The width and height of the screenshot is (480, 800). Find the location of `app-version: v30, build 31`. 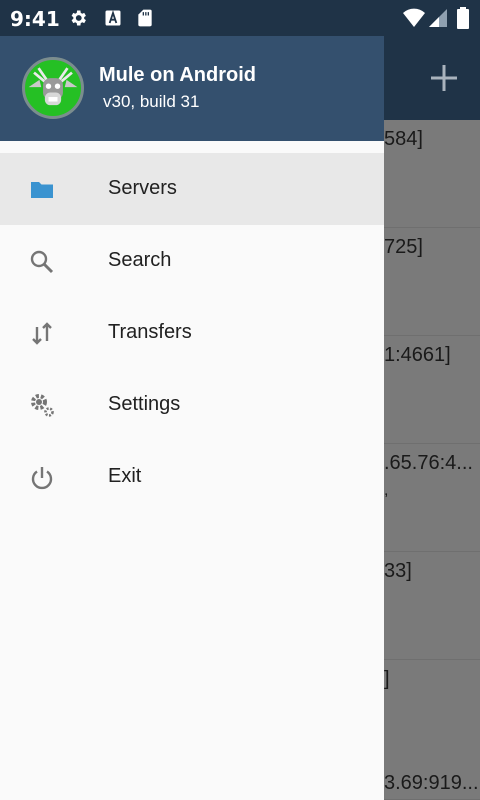

app-version: v30, build 31 is located at coordinates (151, 101).